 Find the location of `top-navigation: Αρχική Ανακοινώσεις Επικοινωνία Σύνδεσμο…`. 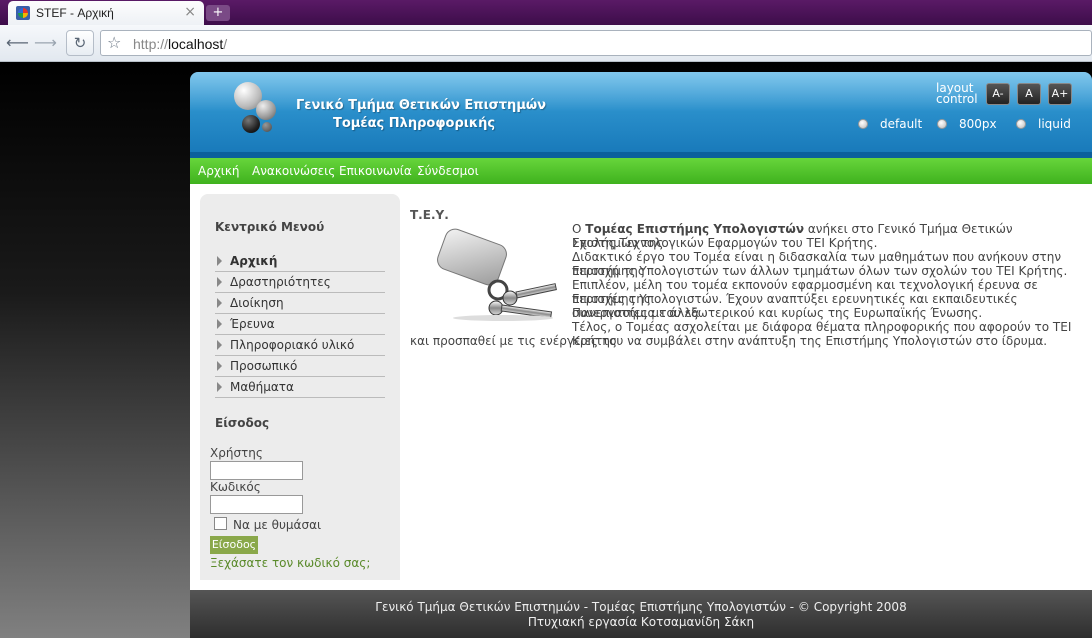

top-navigation: Αρχική Ανακοινώσεις Επικοινωνία Σύνδεσμο… is located at coordinates (641, 171).